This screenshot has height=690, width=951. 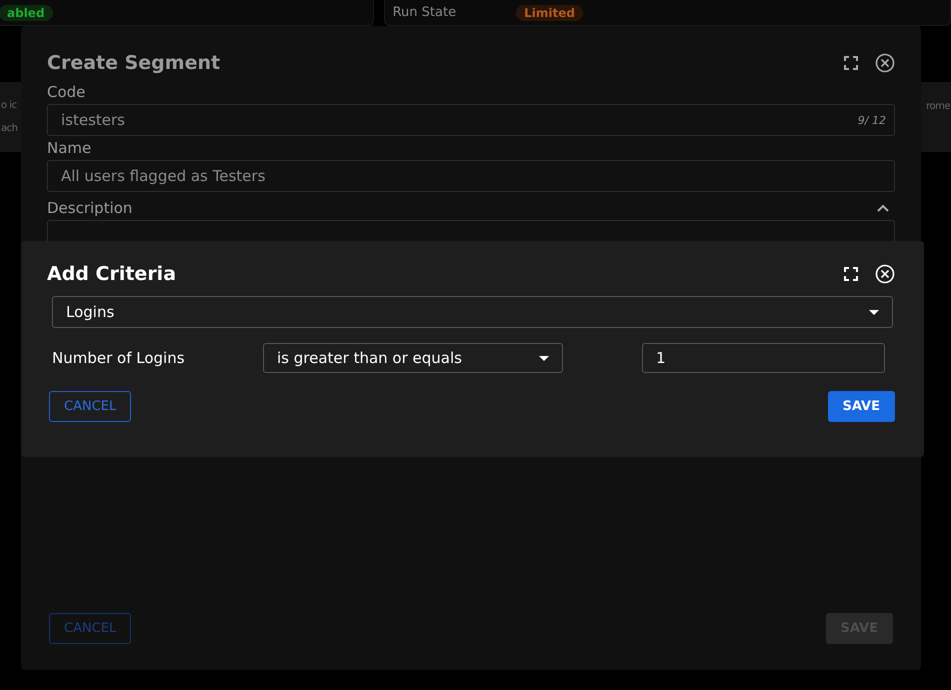 I want to click on status-badge: abled, so click(x=26, y=12).